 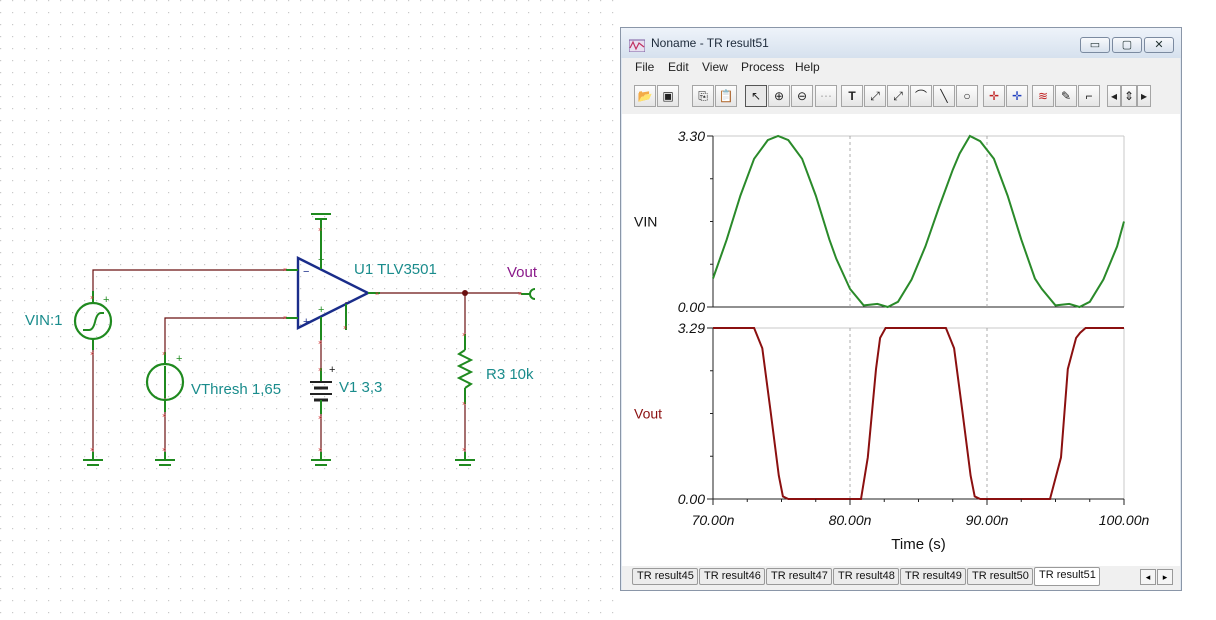 What do you see at coordinates (1124, 520) in the screenshot?
I see `x-tick-label: 100.00n` at bounding box center [1124, 520].